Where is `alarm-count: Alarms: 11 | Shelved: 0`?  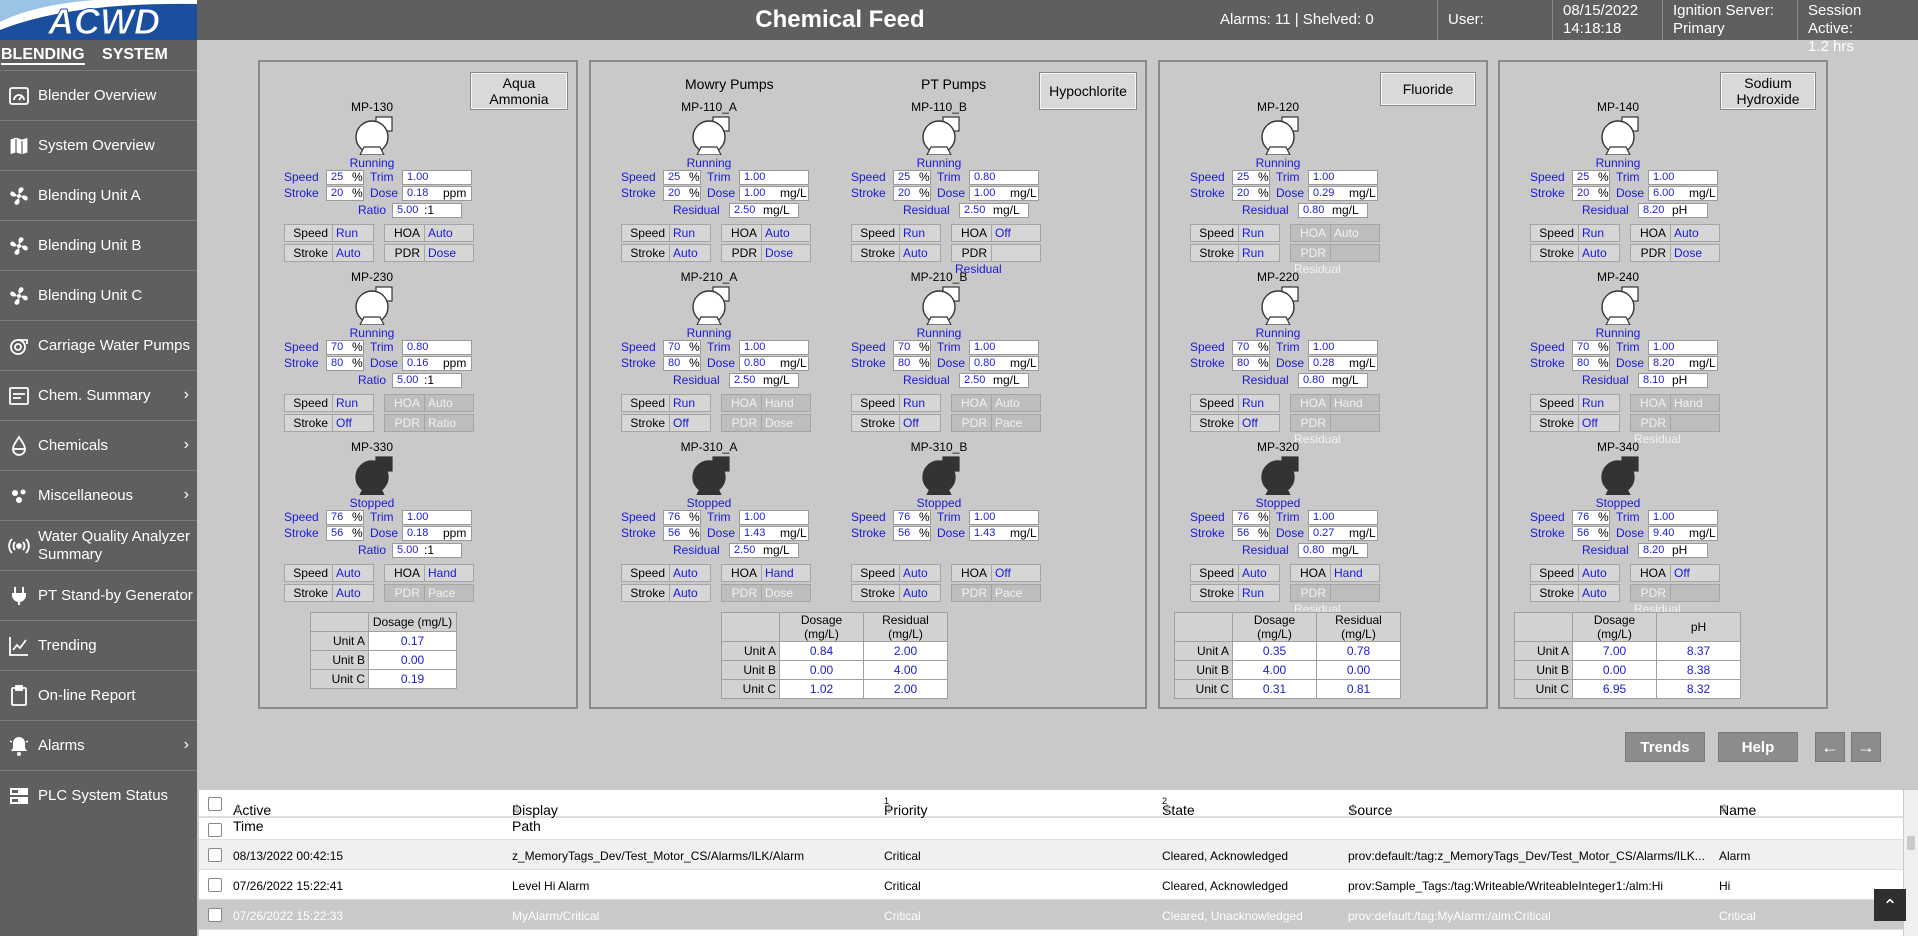 alarm-count: Alarms: 11 | Shelved: 0 is located at coordinates (1297, 19).